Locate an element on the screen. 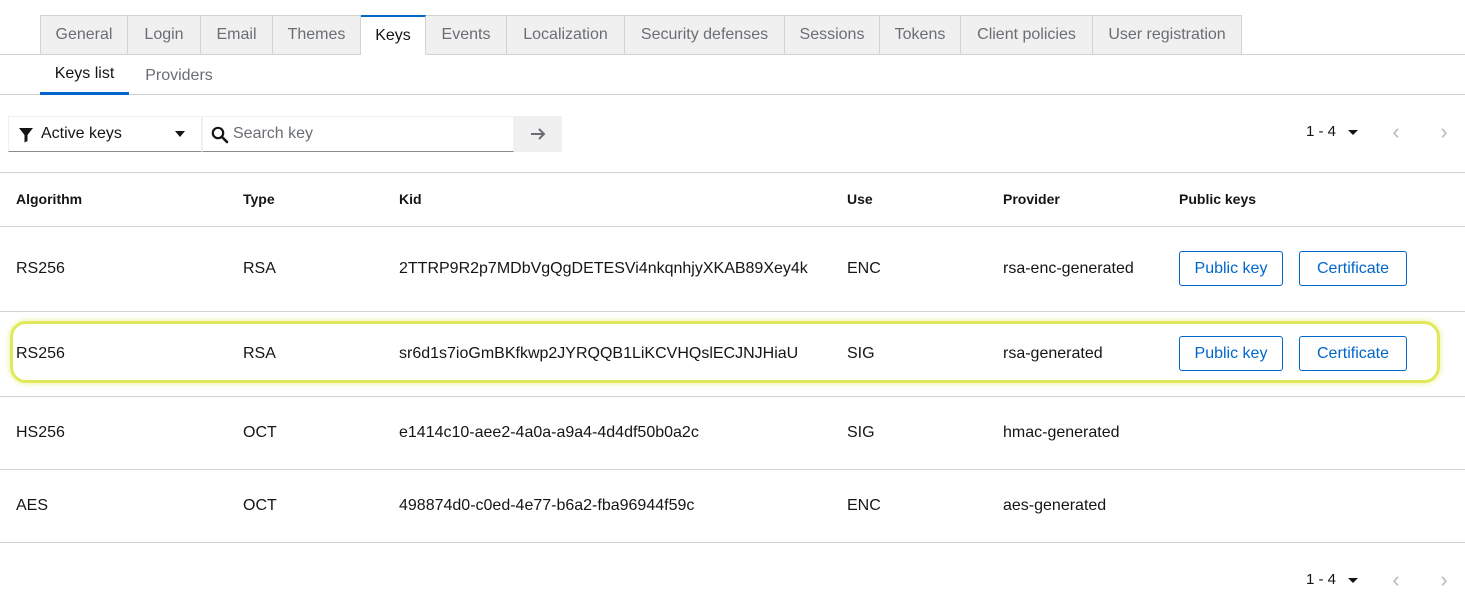  tab-events: Events is located at coordinates (466, 35).